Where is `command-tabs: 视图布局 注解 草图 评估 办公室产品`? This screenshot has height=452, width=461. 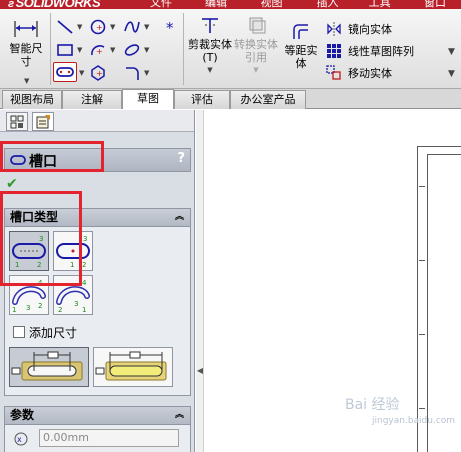 command-tabs: 视图布局 注解 草图 评估 办公室产品 is located at coordinates (230, 99).